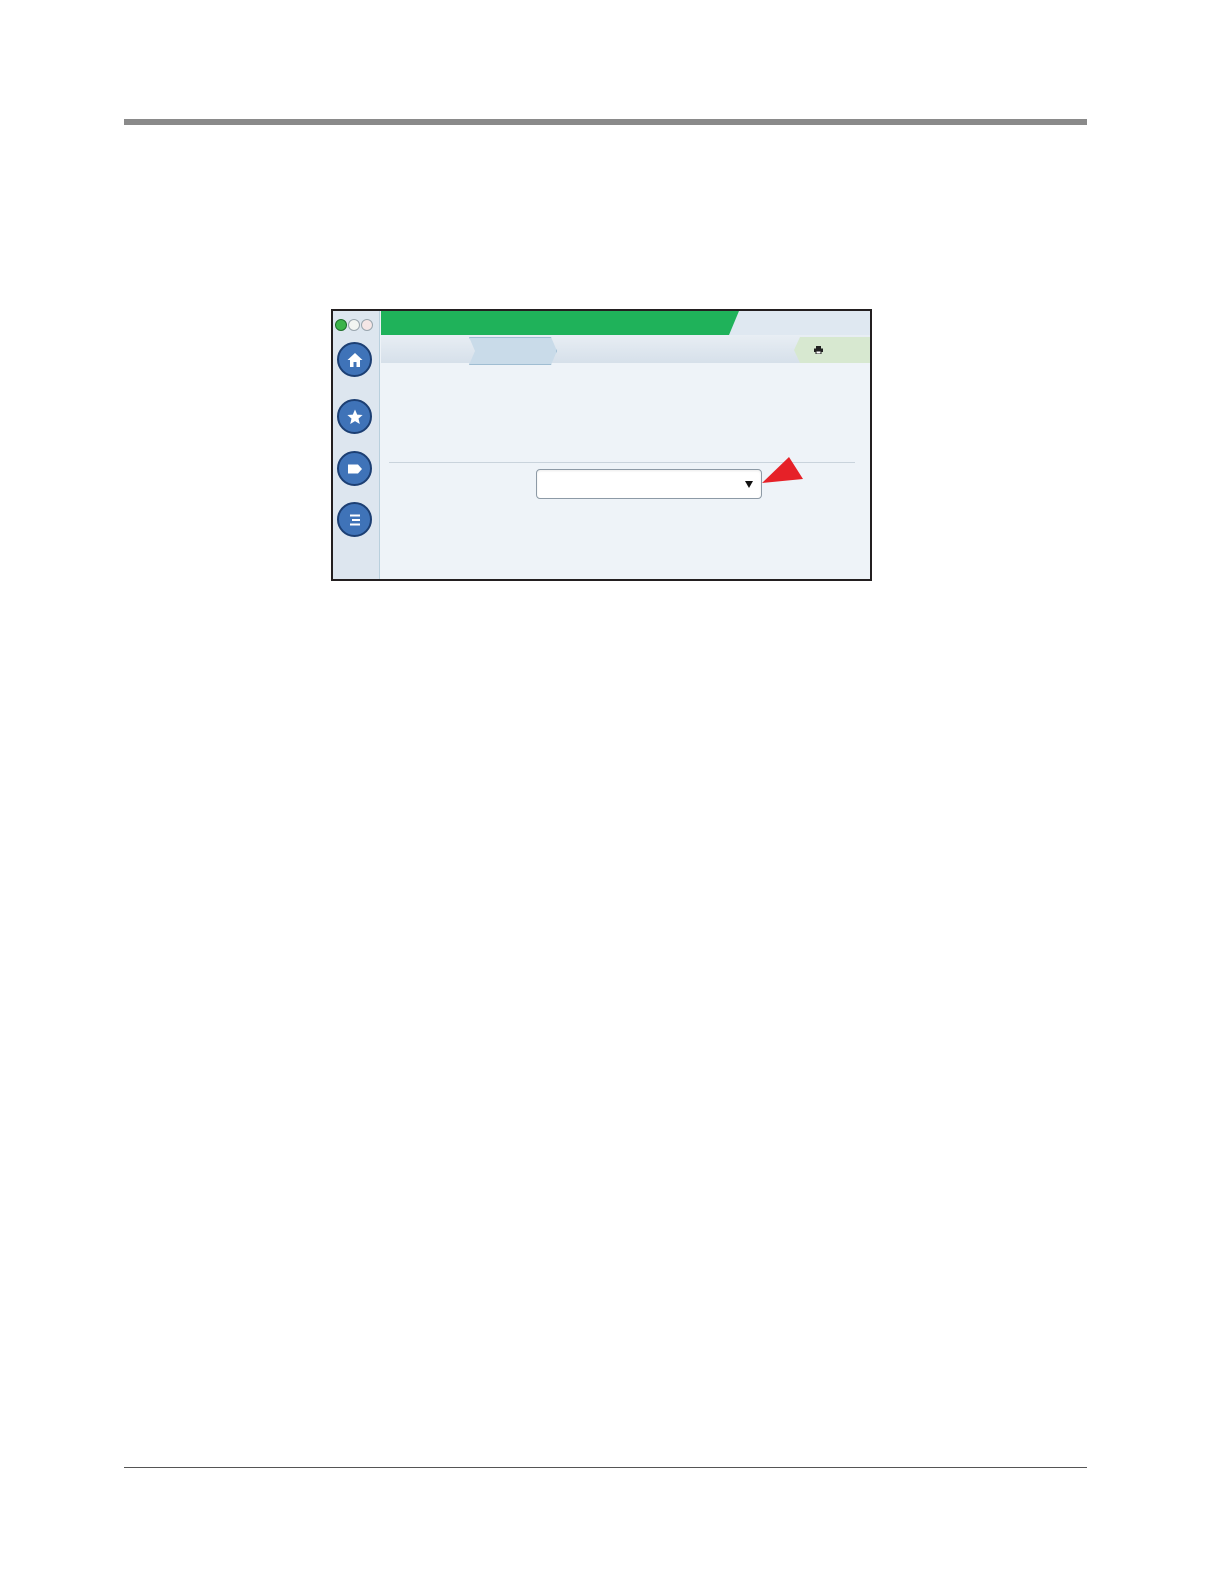 The image size is (1224, 1584). Describe the element at coordinates (605, 1467) in the screenshot. I see `footer-rule` at that location.